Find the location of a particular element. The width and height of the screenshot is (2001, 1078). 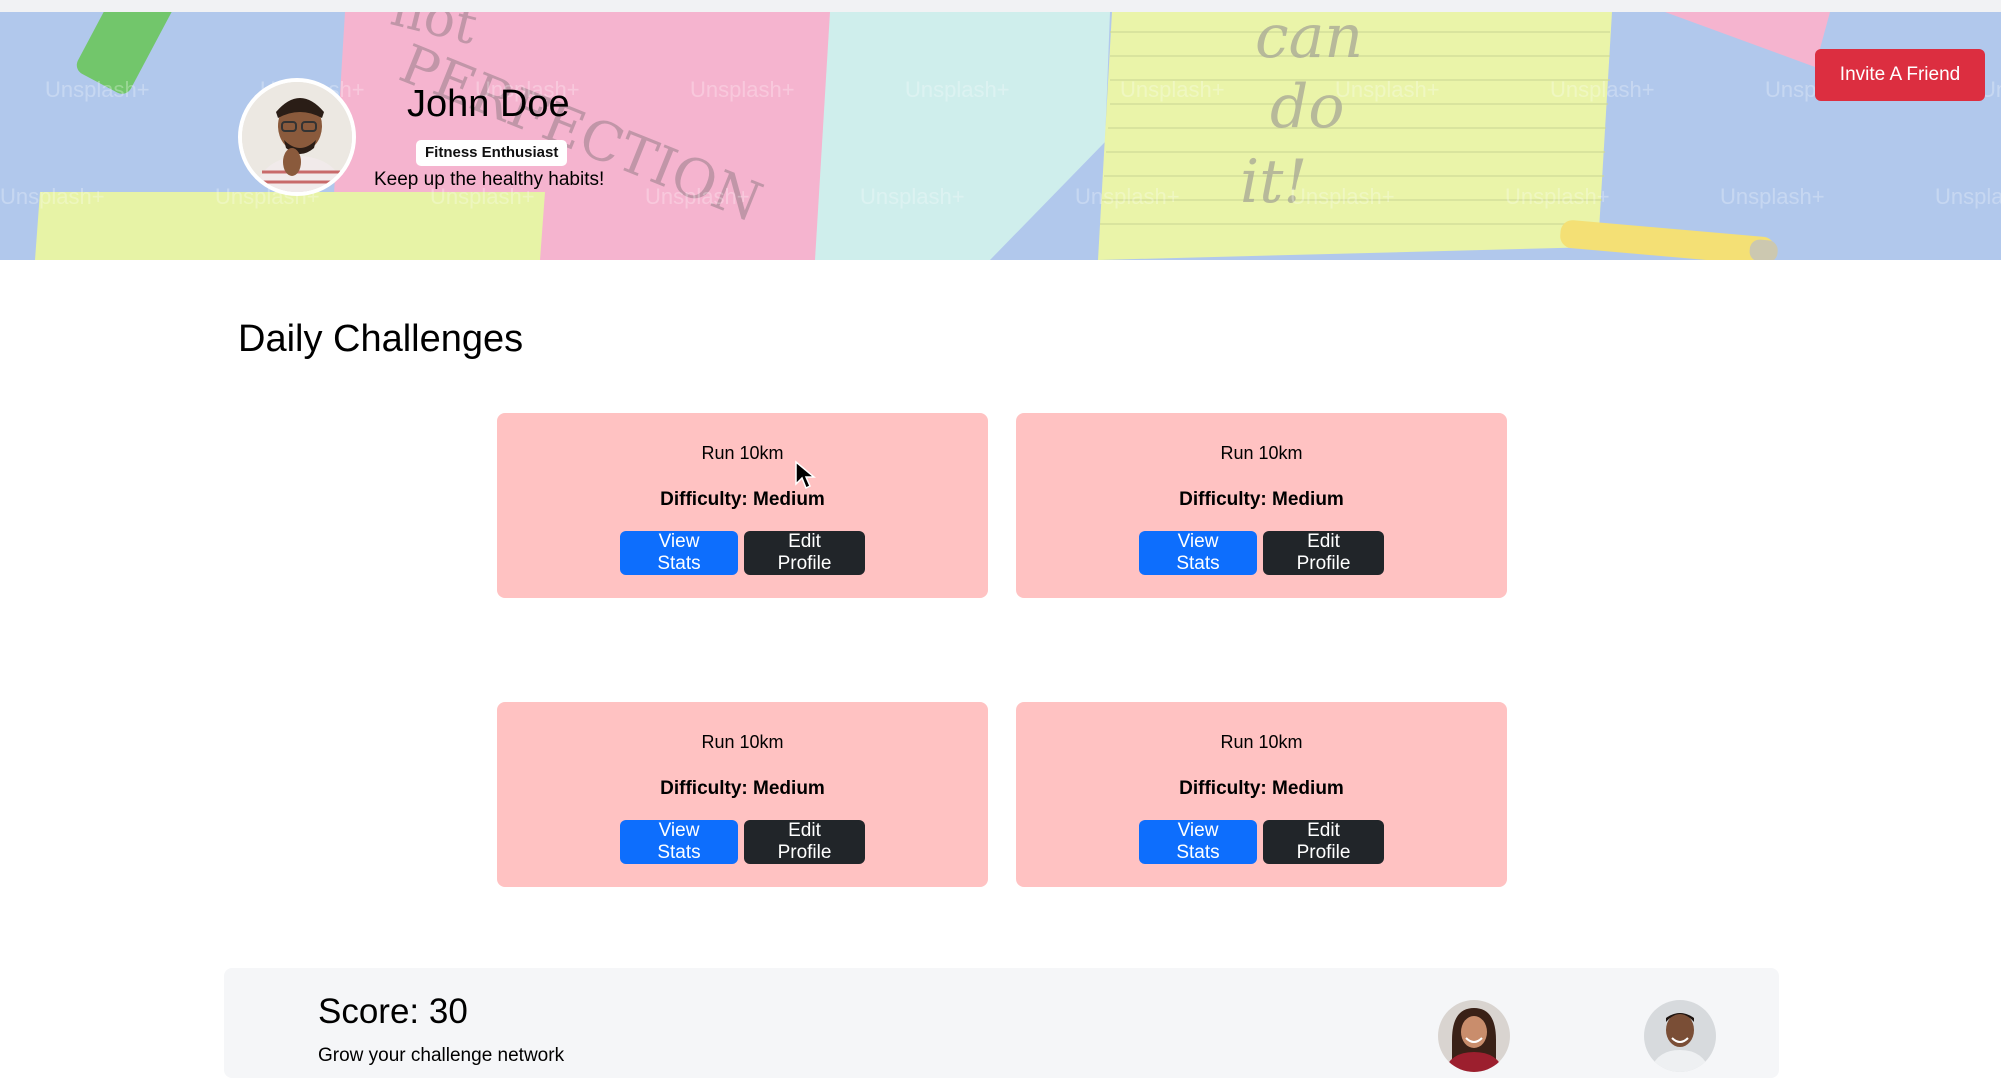

profile-name: John Doe is located at coordinates (488, 104).